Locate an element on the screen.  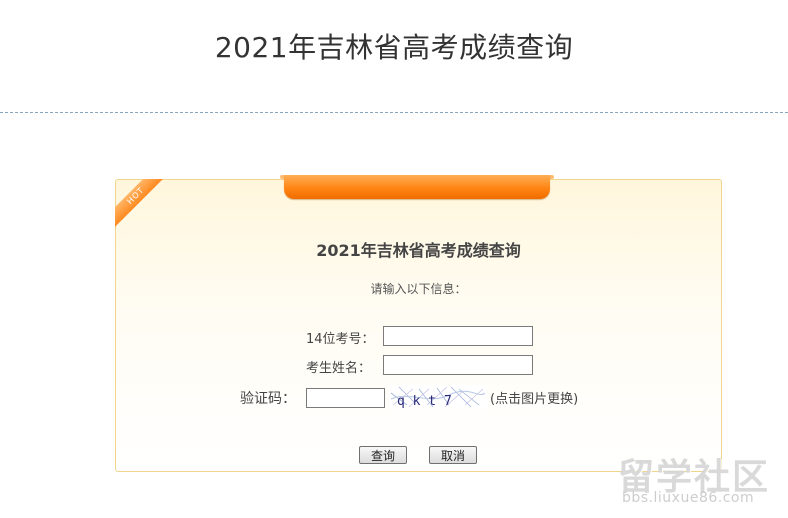
exam-no-row: 14位考号： is located at coordinates (418, 336).